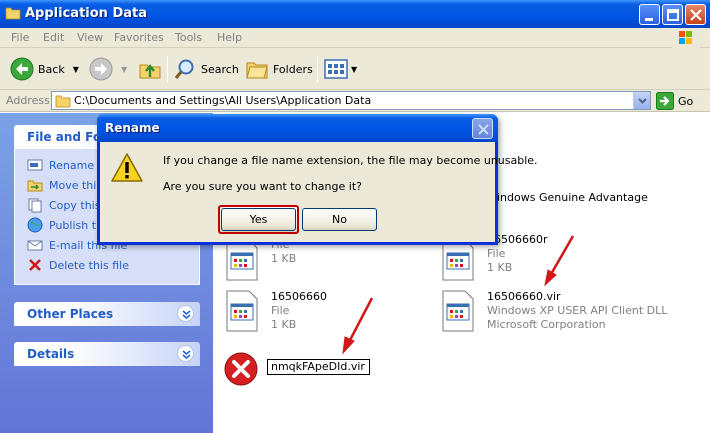 The image size is (710, 433). Describe the element at coordinates (20, 37) in the screenshot. I see `menu-file: File` at that location.